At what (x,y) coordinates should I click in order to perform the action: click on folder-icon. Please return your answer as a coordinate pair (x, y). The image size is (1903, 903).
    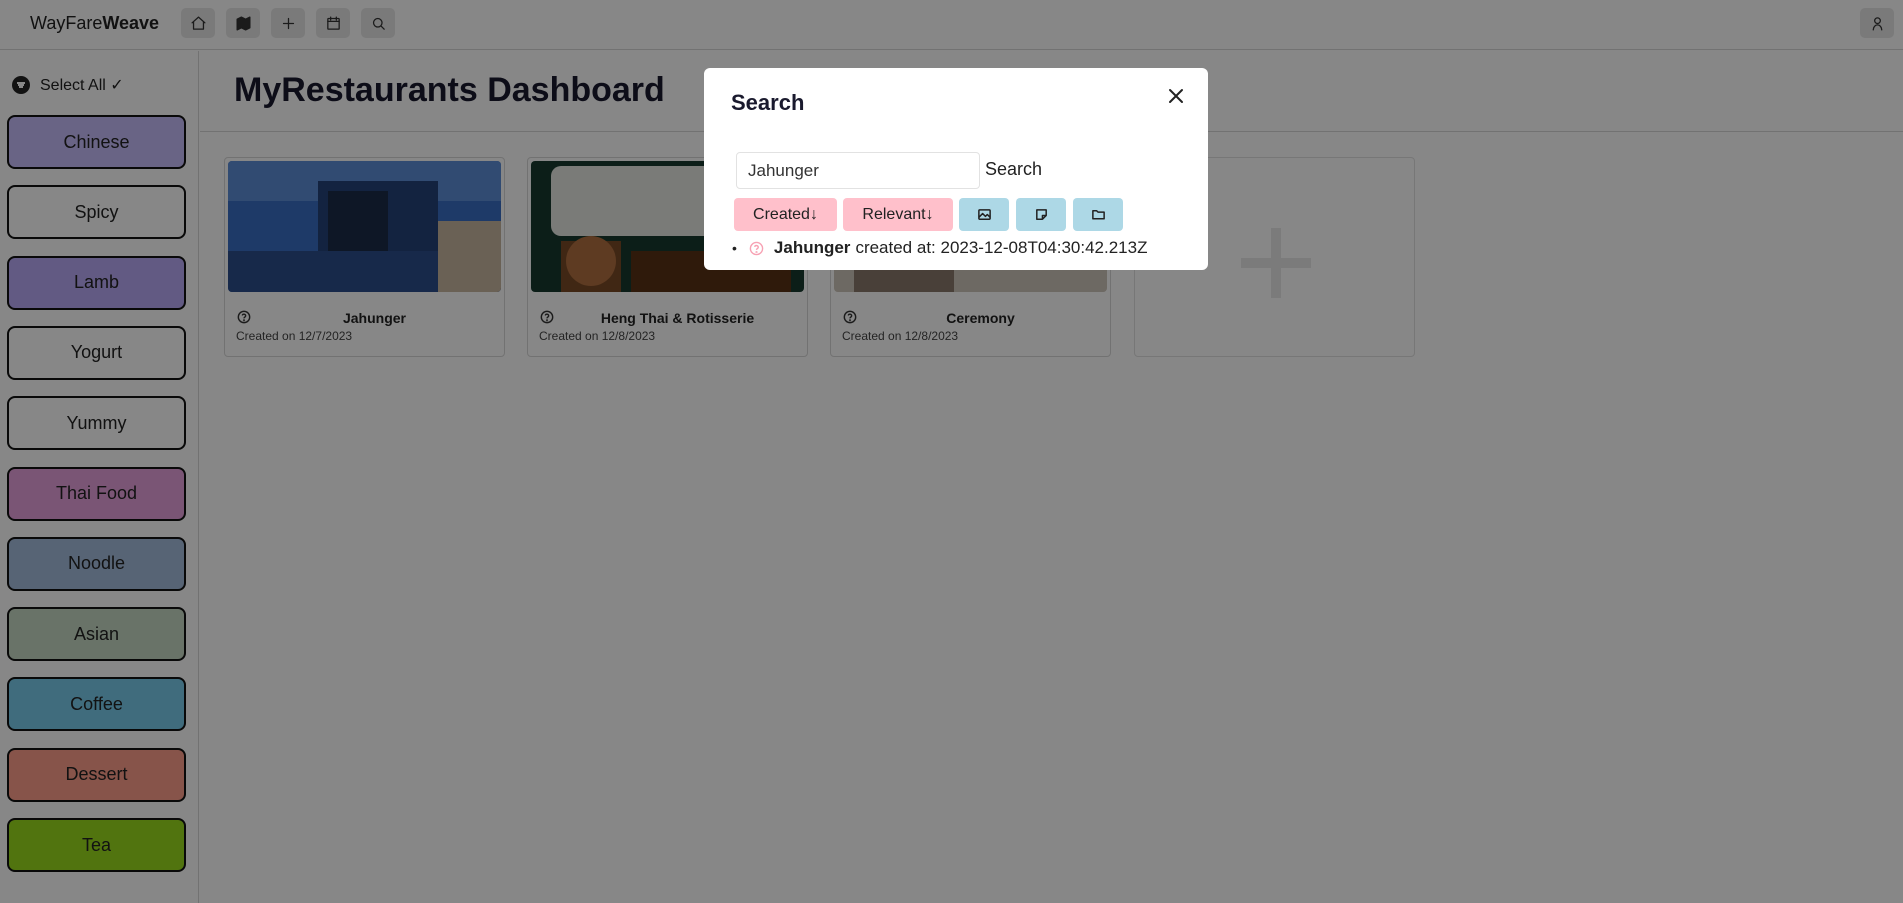
    Looking at the image, I should click on (1098, 215).